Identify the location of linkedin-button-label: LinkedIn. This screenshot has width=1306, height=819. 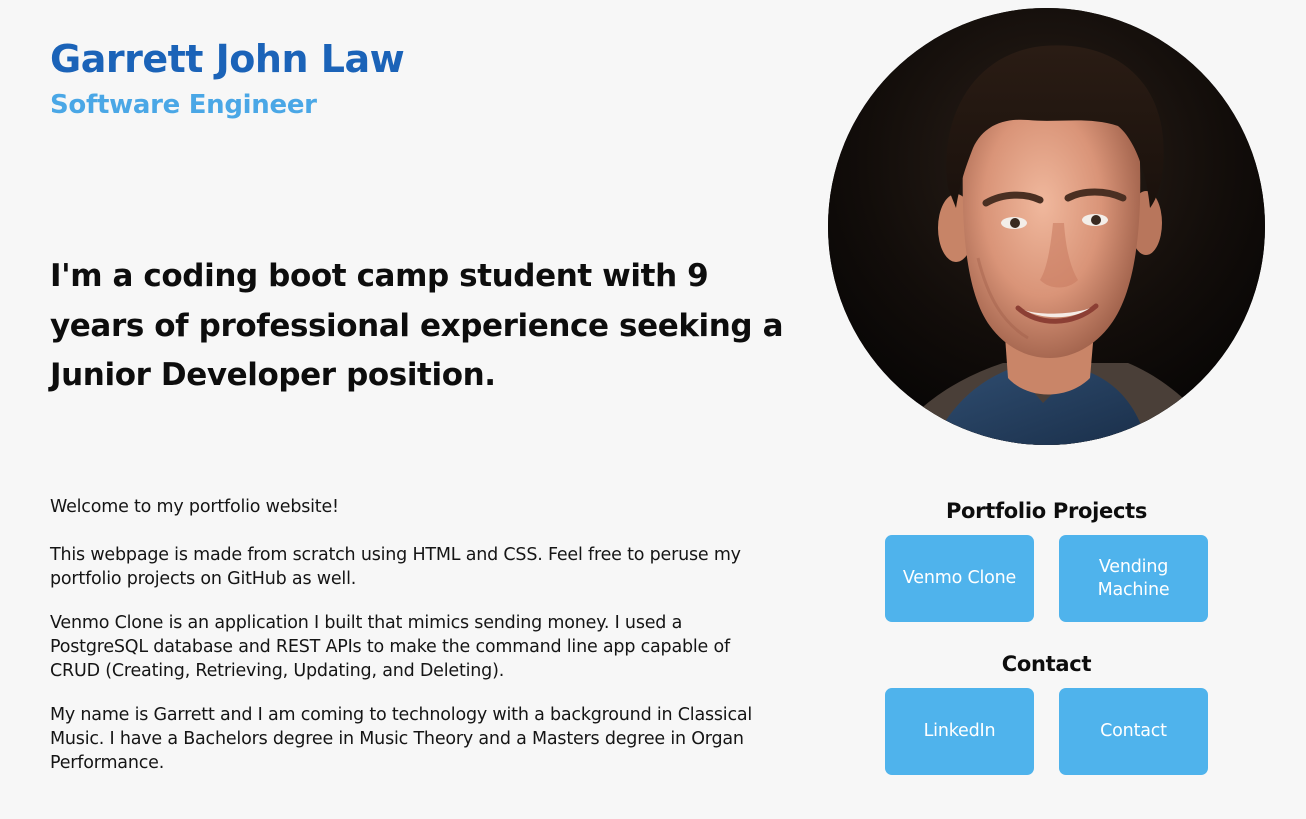
(959, 731).